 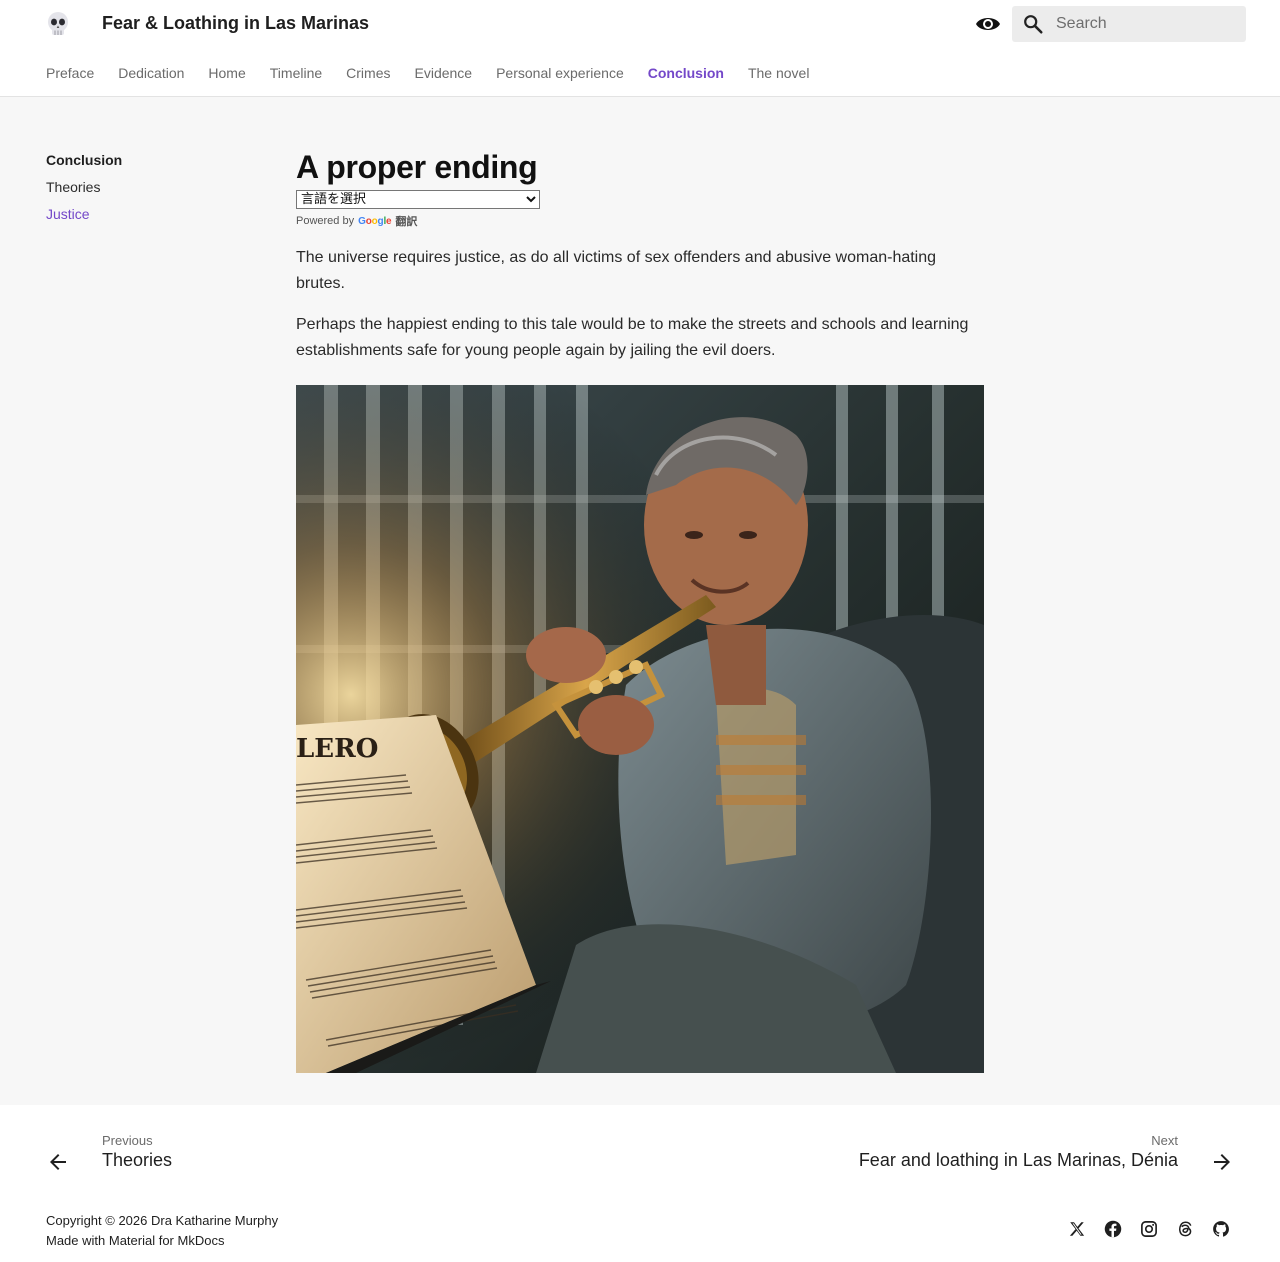 What do you see at coordinates (1164, 1140) in the screenshot?
I see `next-label: Next` at bounding box center [1164, 1140].